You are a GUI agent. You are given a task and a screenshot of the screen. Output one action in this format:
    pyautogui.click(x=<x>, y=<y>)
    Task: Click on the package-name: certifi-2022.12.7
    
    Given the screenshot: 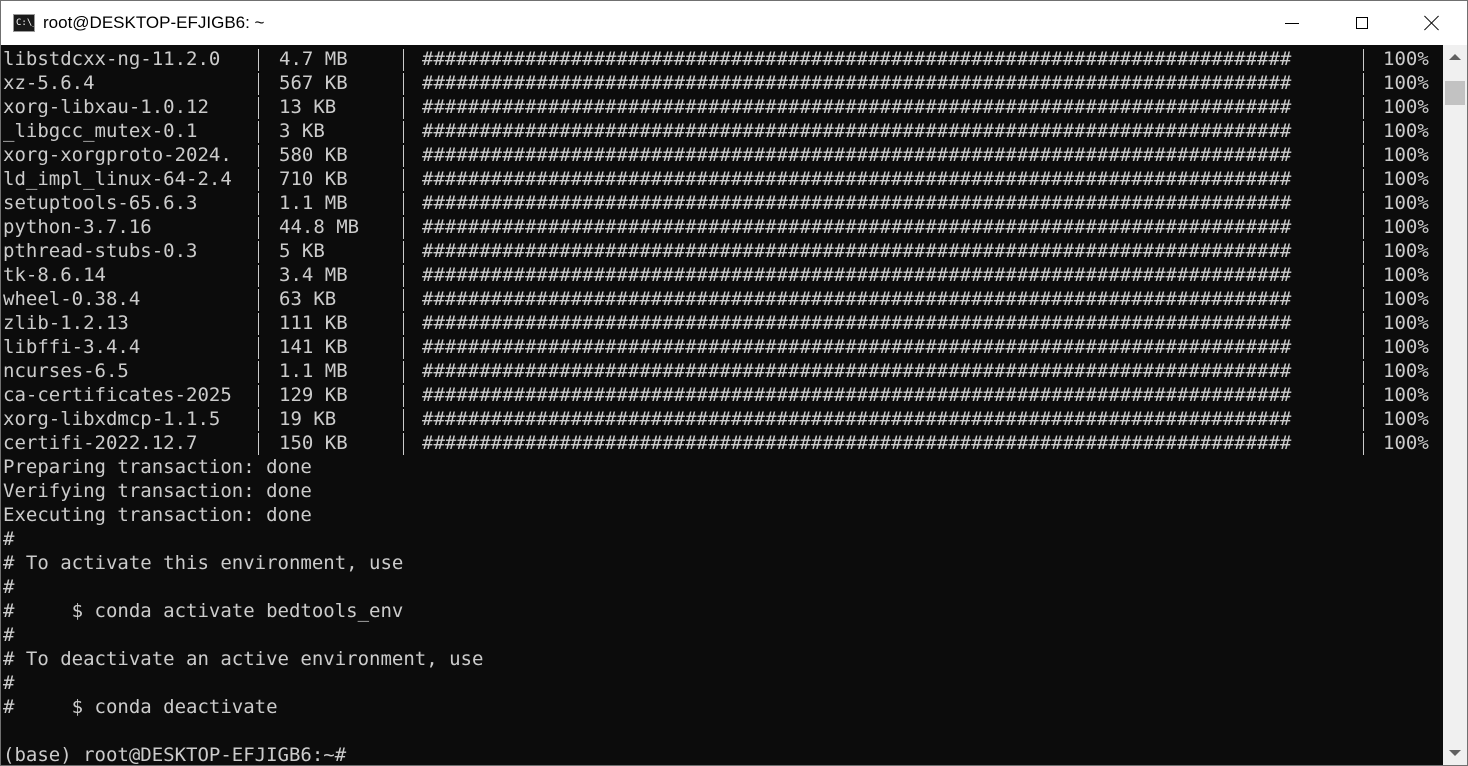 What is the action you would take?
    pyautogui.click(x=100, y=443)
    